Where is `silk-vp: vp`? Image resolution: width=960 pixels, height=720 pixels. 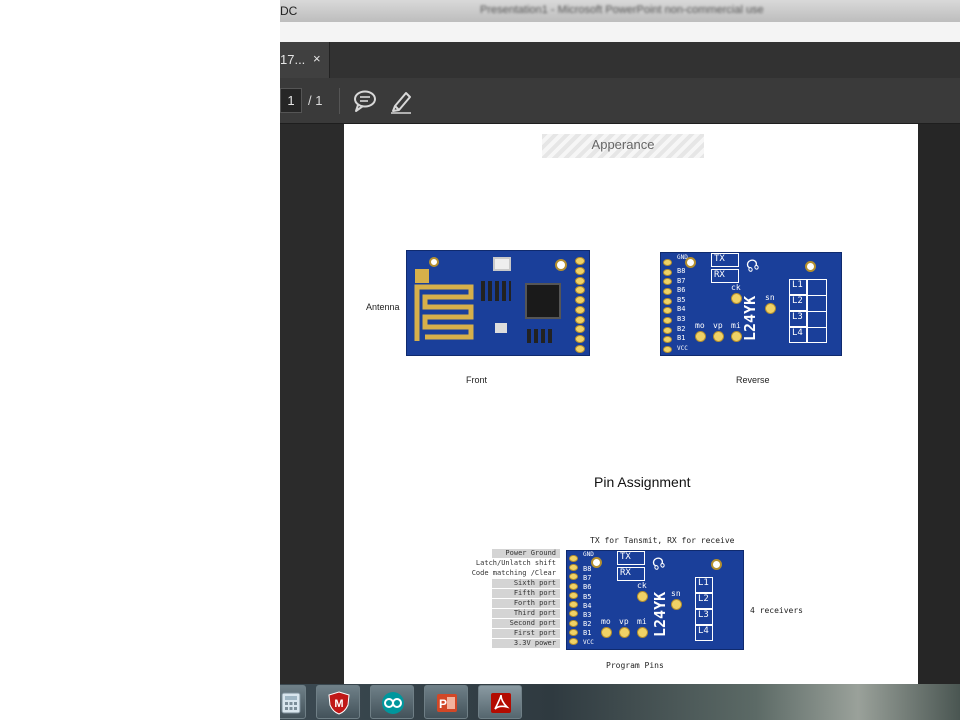 silk-vp: vp is located at coordinates (718, 325).